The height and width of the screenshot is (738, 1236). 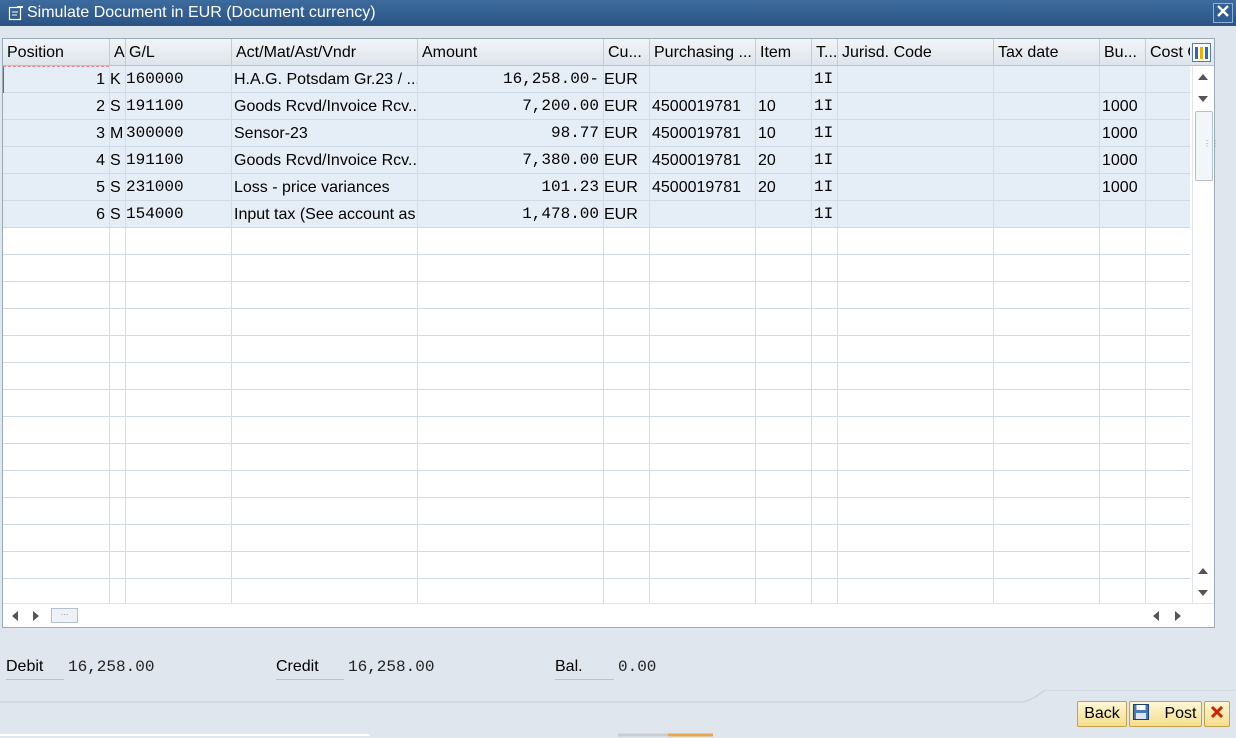 What do you see at coordinates (1207, 146) in the screenshot?
I see `scroll-thumb: ⋮⋮` at bounding box center [1207, 146].